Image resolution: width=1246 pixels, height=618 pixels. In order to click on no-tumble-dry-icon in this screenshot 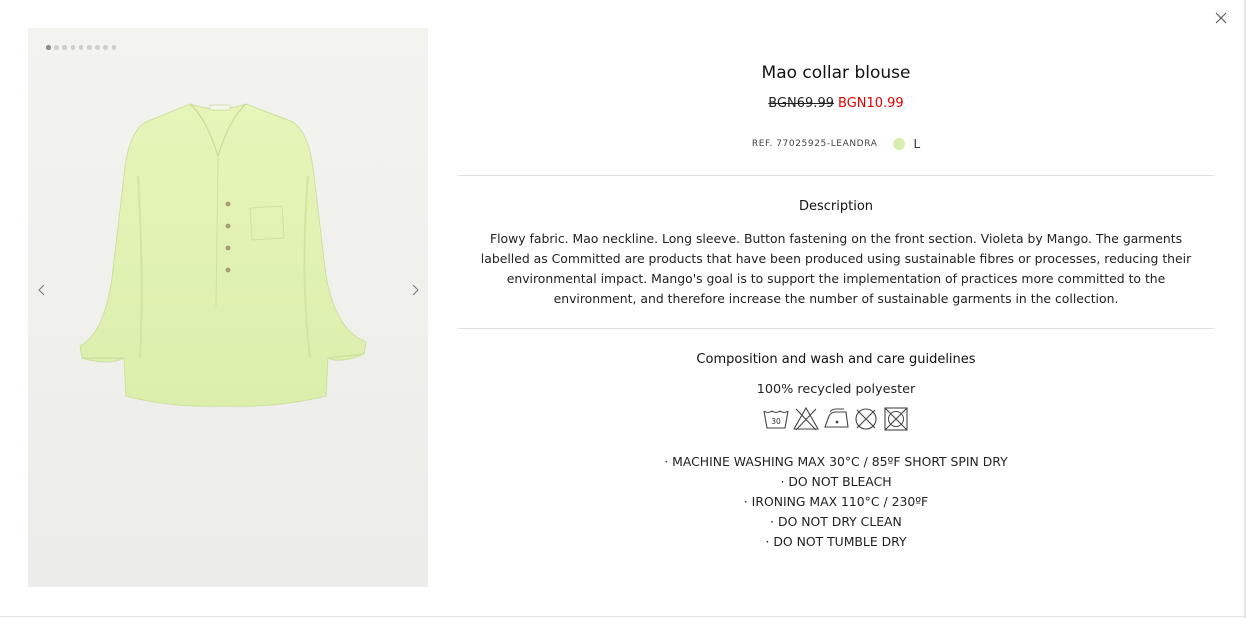, I will do `click(896, 419)`.